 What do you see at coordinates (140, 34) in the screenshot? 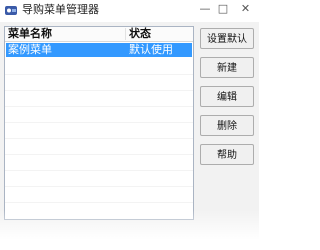
I see `column-header-state: 状态` at bounding box center [140, 34].